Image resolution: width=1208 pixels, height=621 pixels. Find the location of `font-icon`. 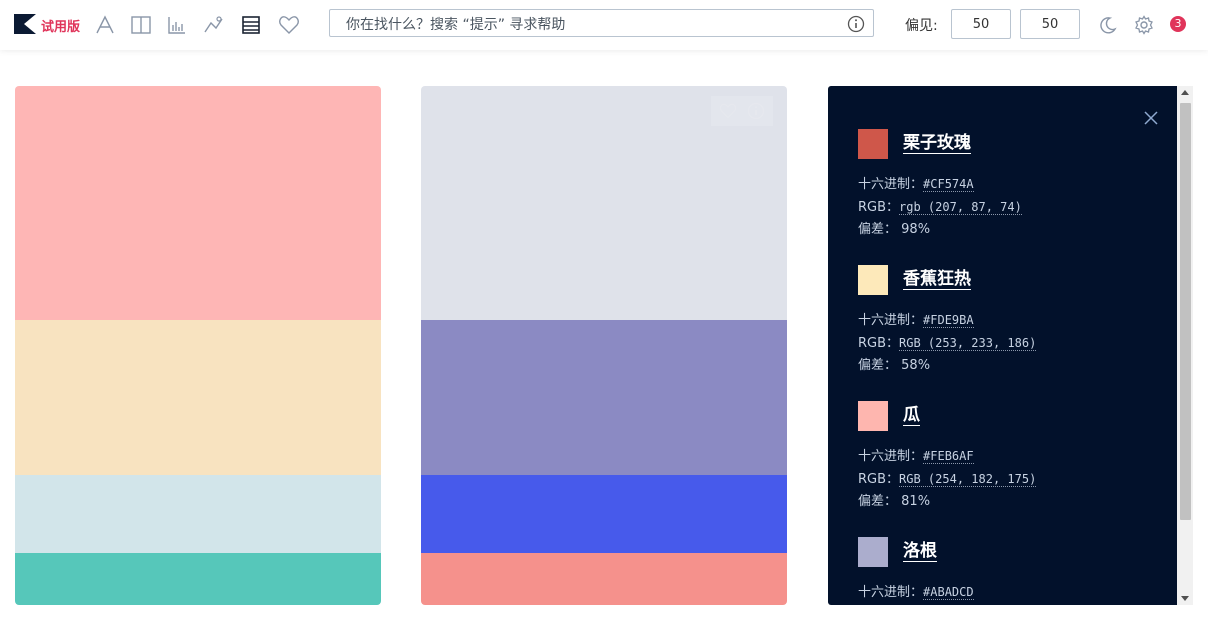

font-icon is located at coordinates (105, 25).